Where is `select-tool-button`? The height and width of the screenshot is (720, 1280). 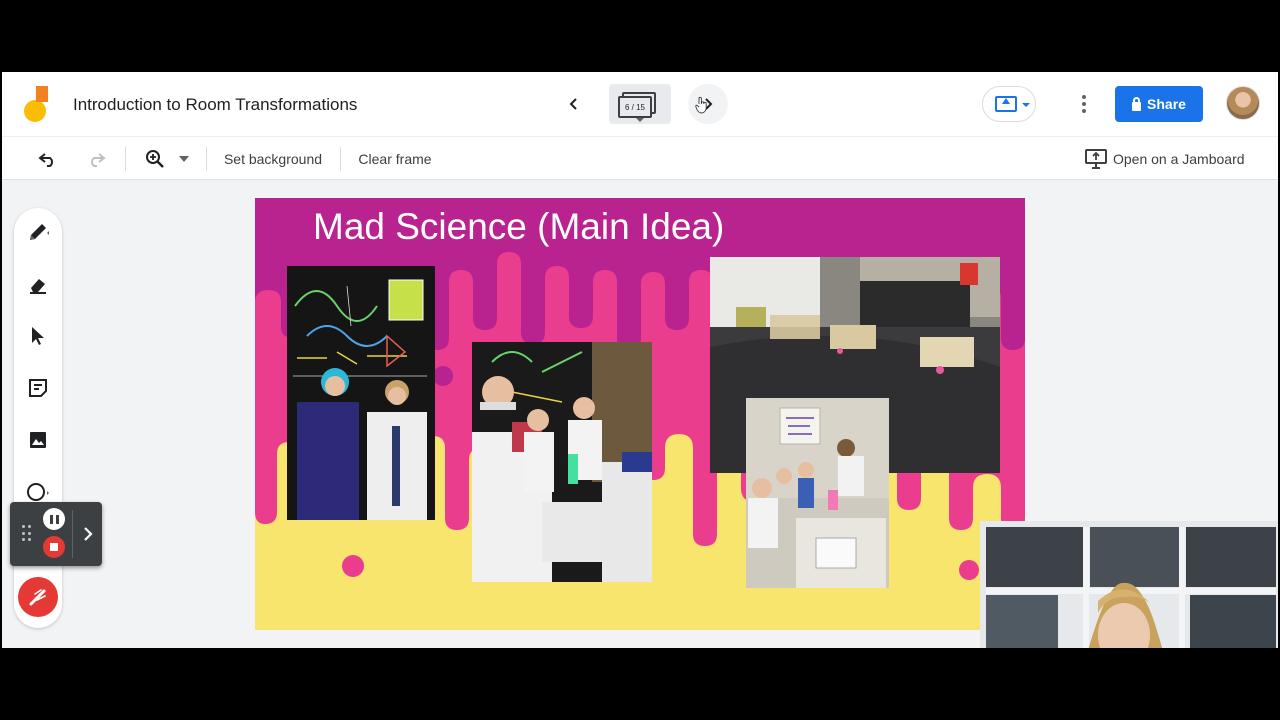 select-tool-button is located at coordinates (38, 336).